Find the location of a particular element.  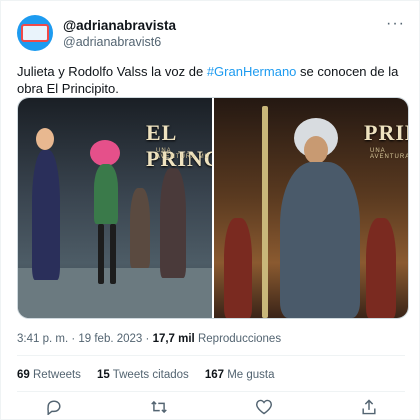

figure-wizard-face is located at coordinates (316, 150).